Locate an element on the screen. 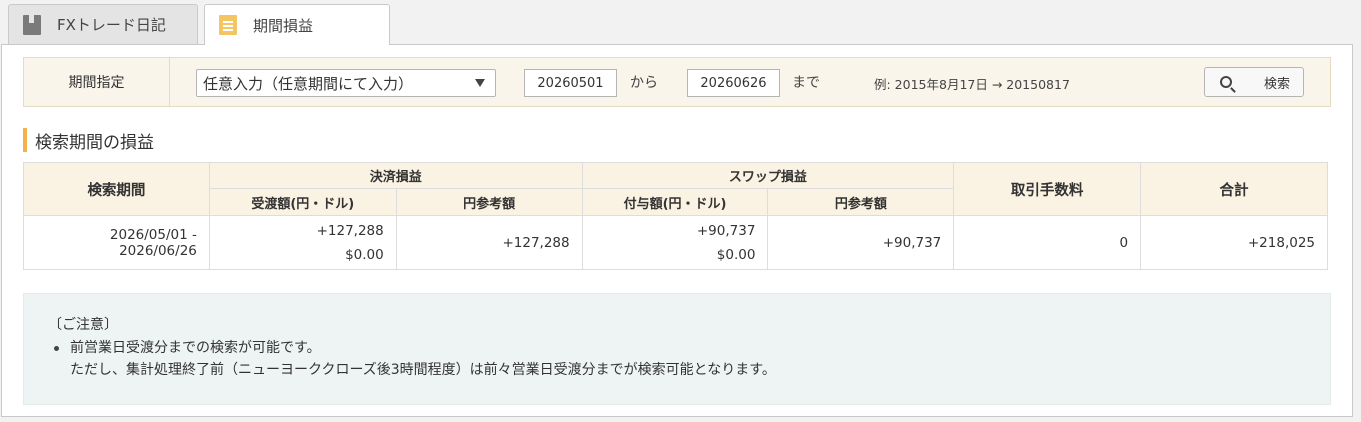 The width and height of the screenshot is (1361, 422). period-spec-label: 期間指定 is located at coordinates (97, 82).